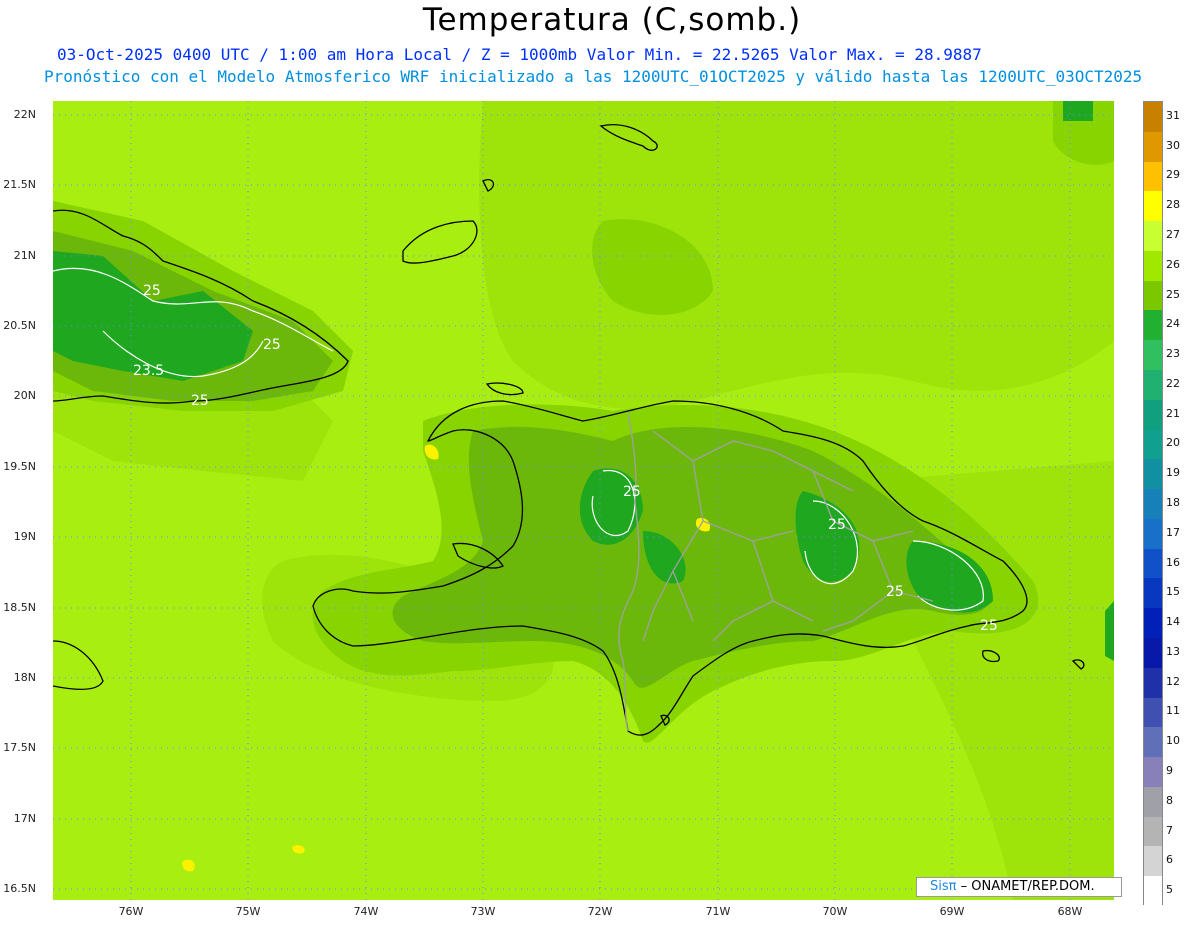  I want to click on colorbar-label: 24, so click(1173, 324).